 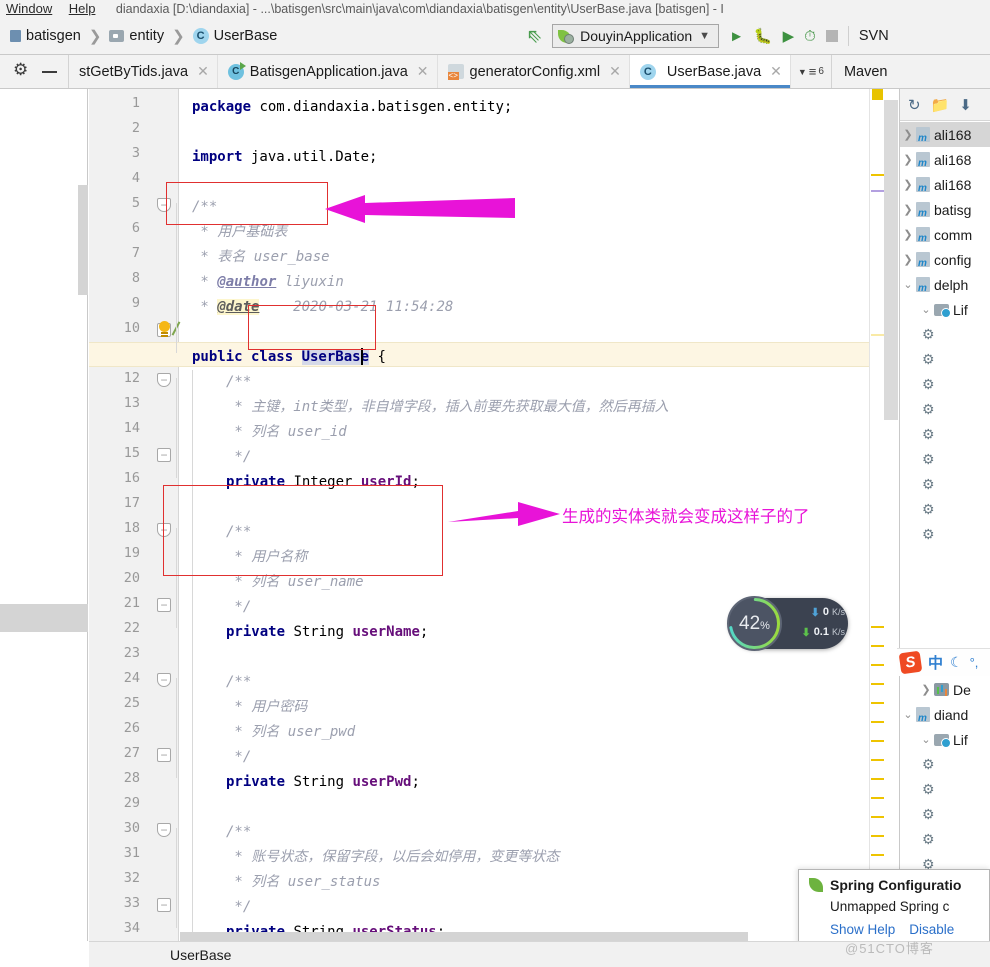 What do you see at coordinates (874, 36) in the screenshot?
I see `svn-menu: SVN` at bounding box center [874, 36].